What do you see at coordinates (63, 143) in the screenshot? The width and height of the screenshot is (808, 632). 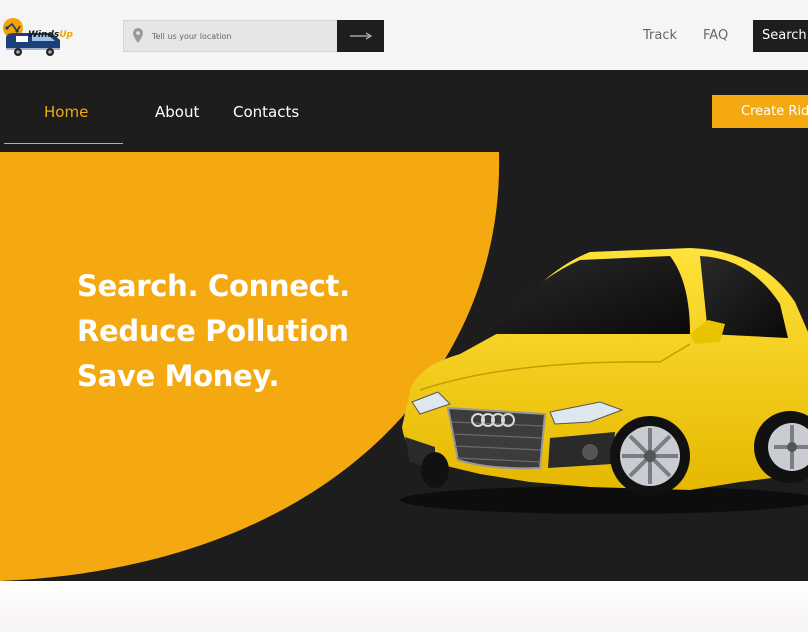 I see `nav-active-underline` at bounding box center [63, 143].